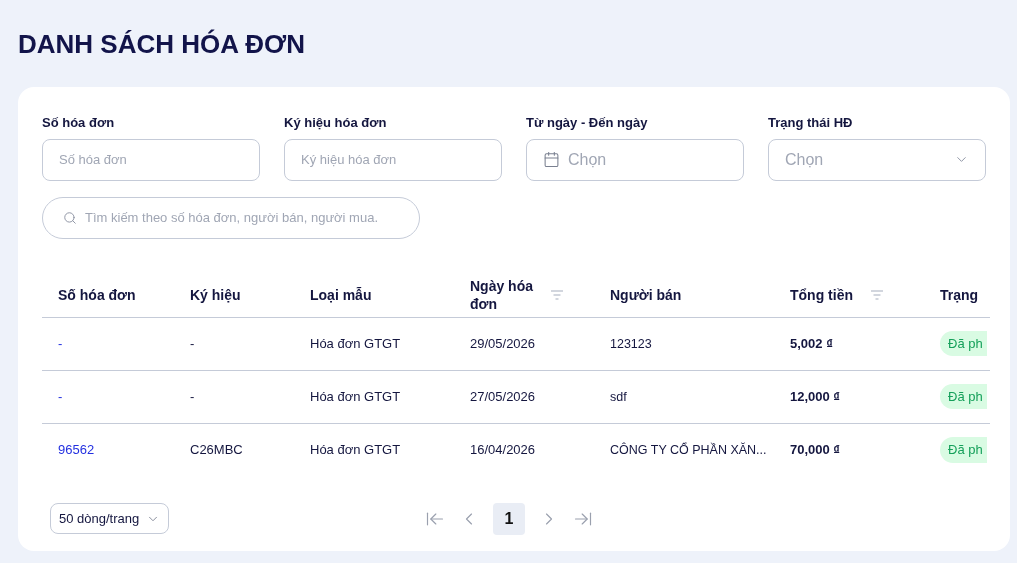 The height and width of the screenshot is (563, 1017). What do you see at coordinates (815, 396) in the screenshot?
I see `table-cell: 12,000 ₫` at bounding box center [815, 396].